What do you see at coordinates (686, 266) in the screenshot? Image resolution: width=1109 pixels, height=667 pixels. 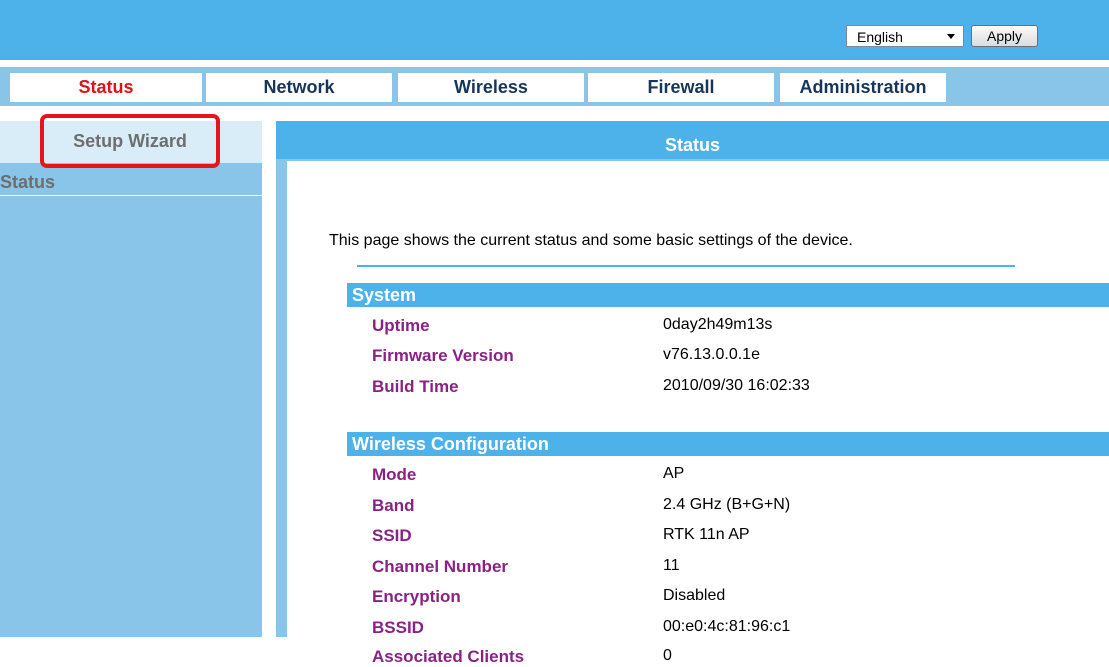 I see `intro-divider` at bounding box center [686, 266].